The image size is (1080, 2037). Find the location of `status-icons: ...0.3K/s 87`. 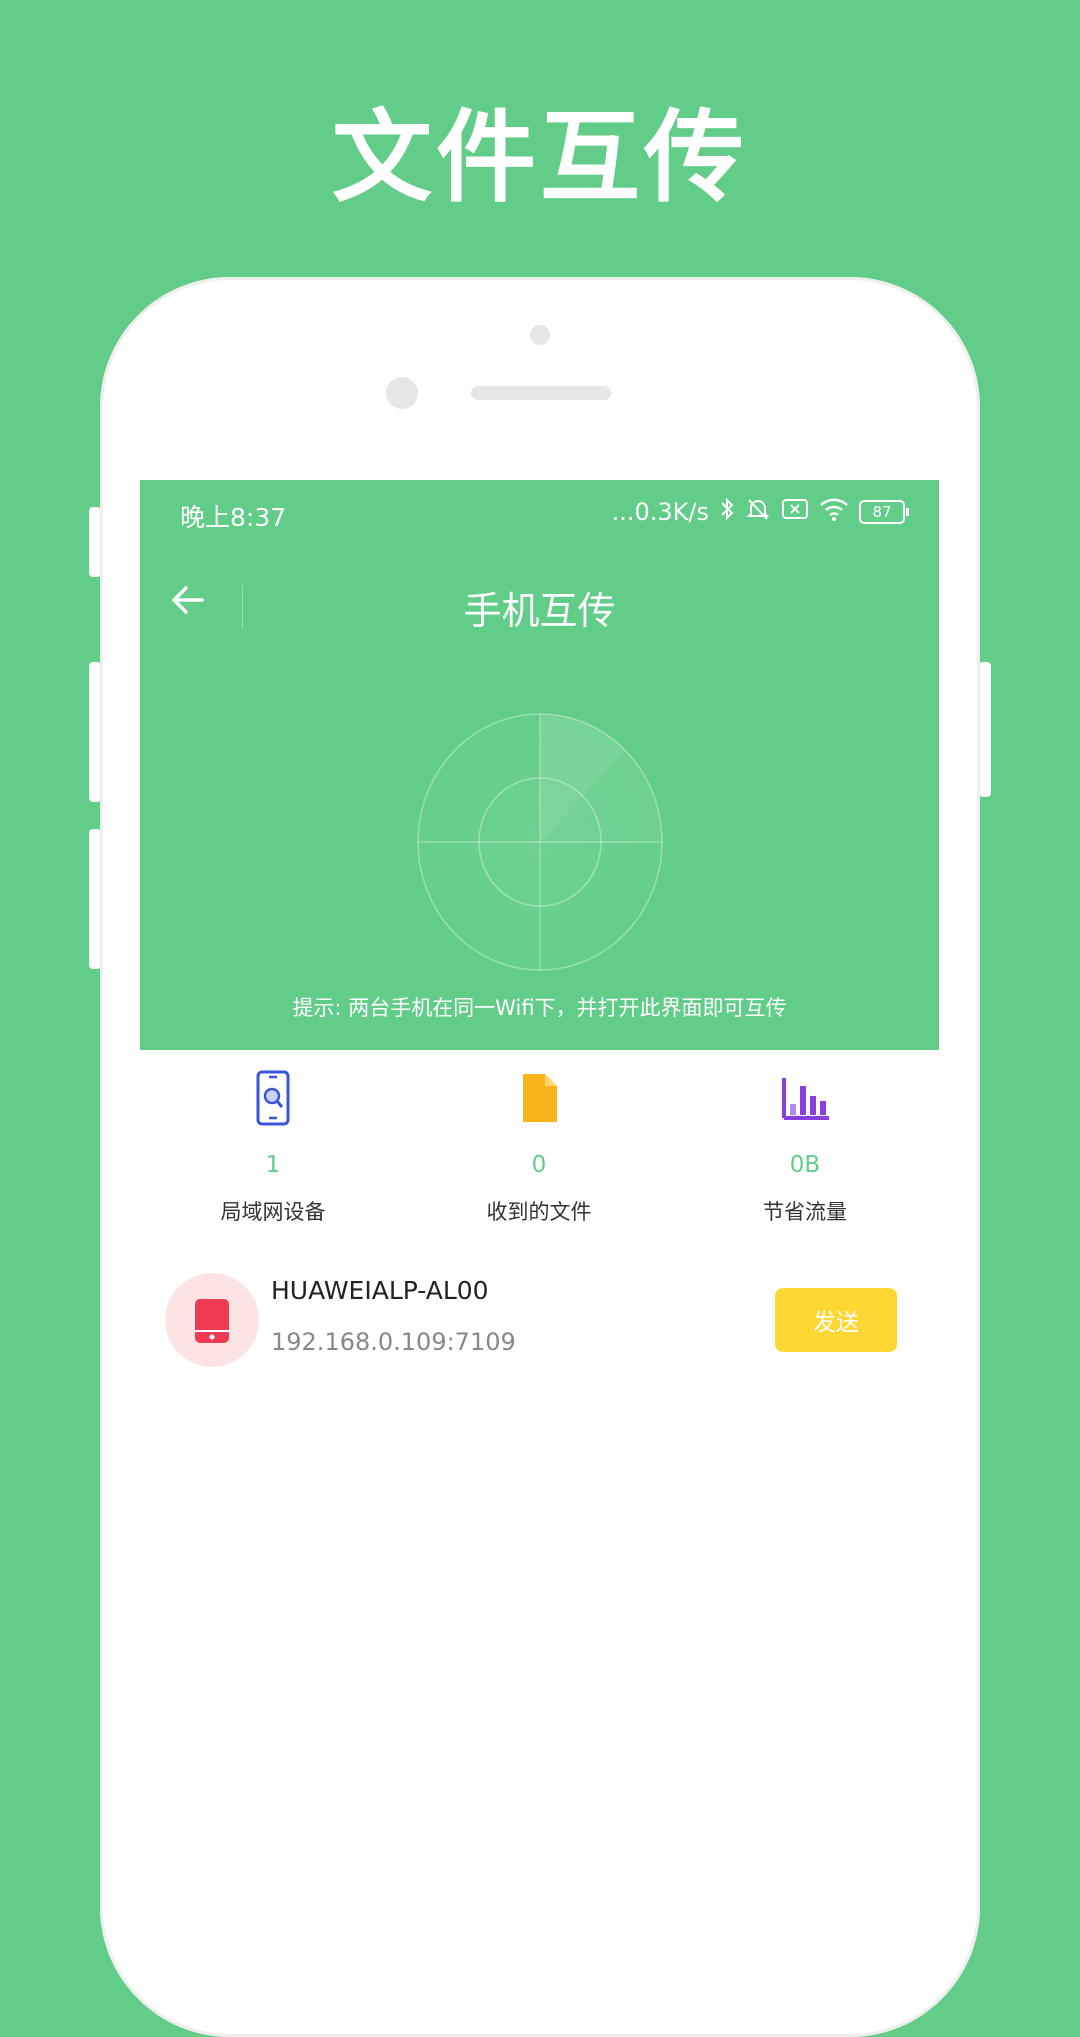

status-icons: ...0.3K/s 87 is located at coordinates (760, 512).